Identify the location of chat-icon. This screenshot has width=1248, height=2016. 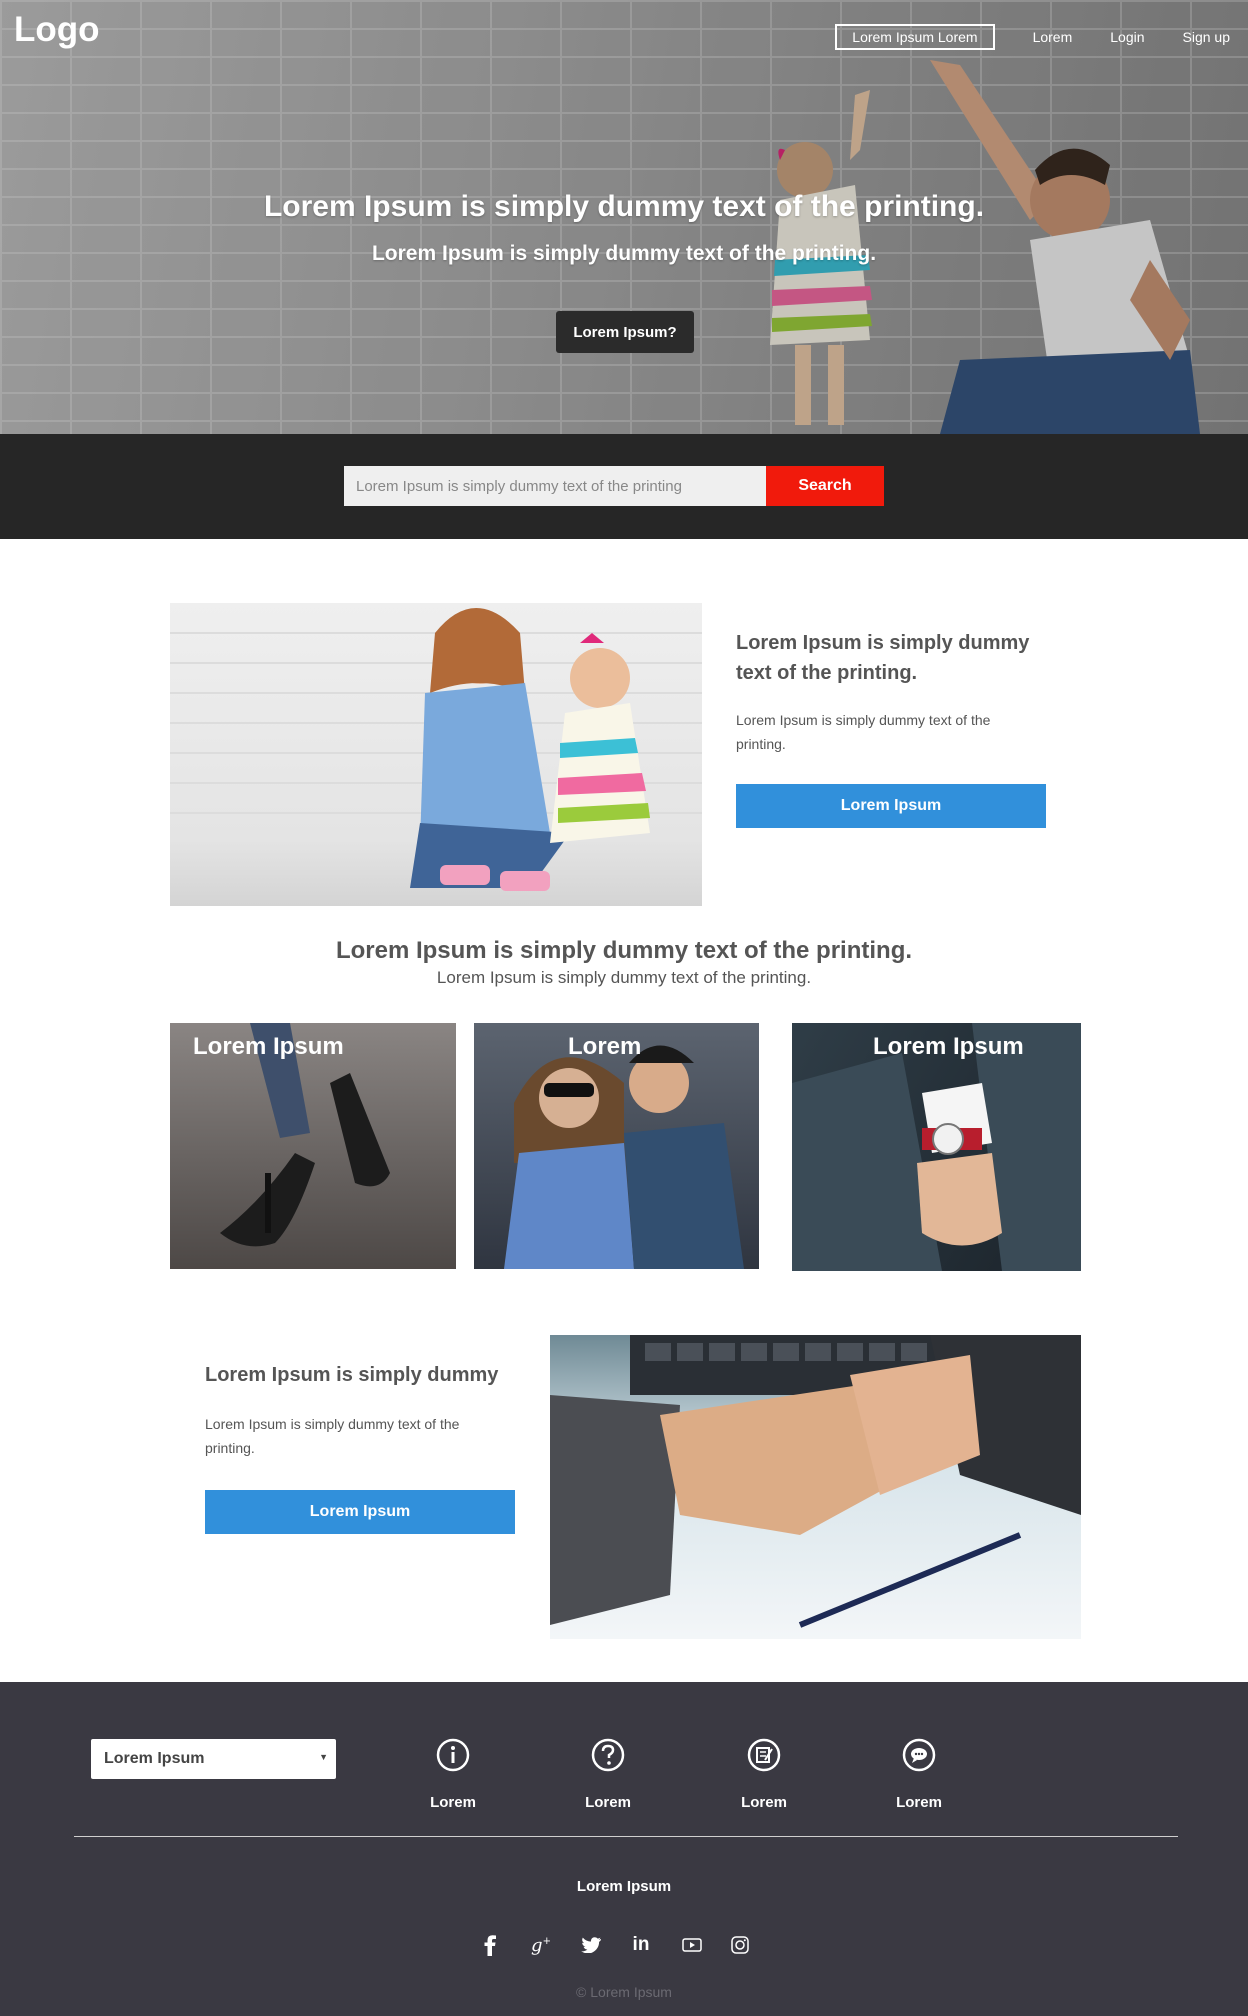
(919, 1755).